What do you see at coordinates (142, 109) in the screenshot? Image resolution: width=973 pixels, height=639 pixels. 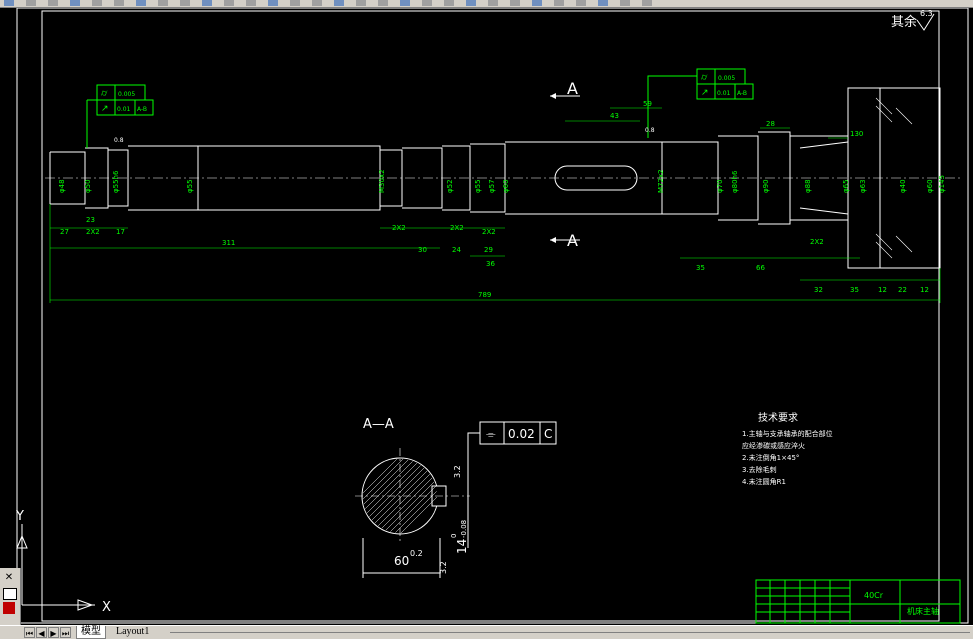 I see `svg-text: A-B` at bounding box center [142, 109].